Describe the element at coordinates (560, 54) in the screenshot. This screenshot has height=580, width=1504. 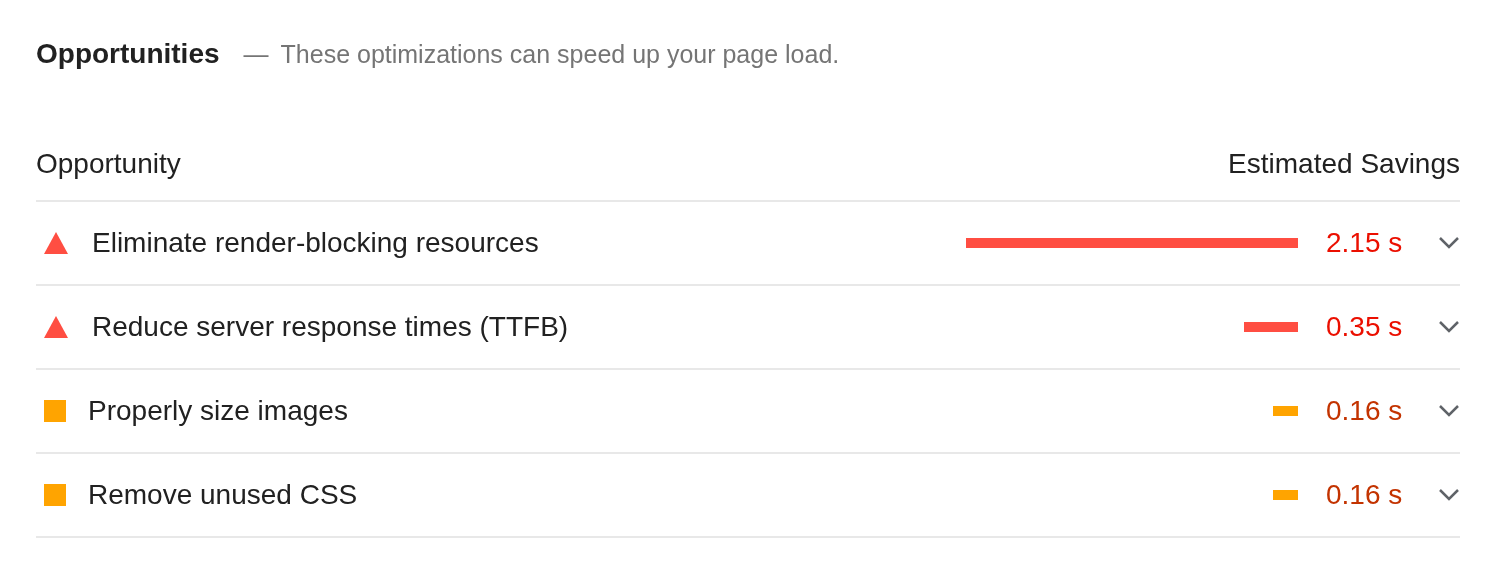
I see `section-description: These optimizations can speed up your page load.` at that location.